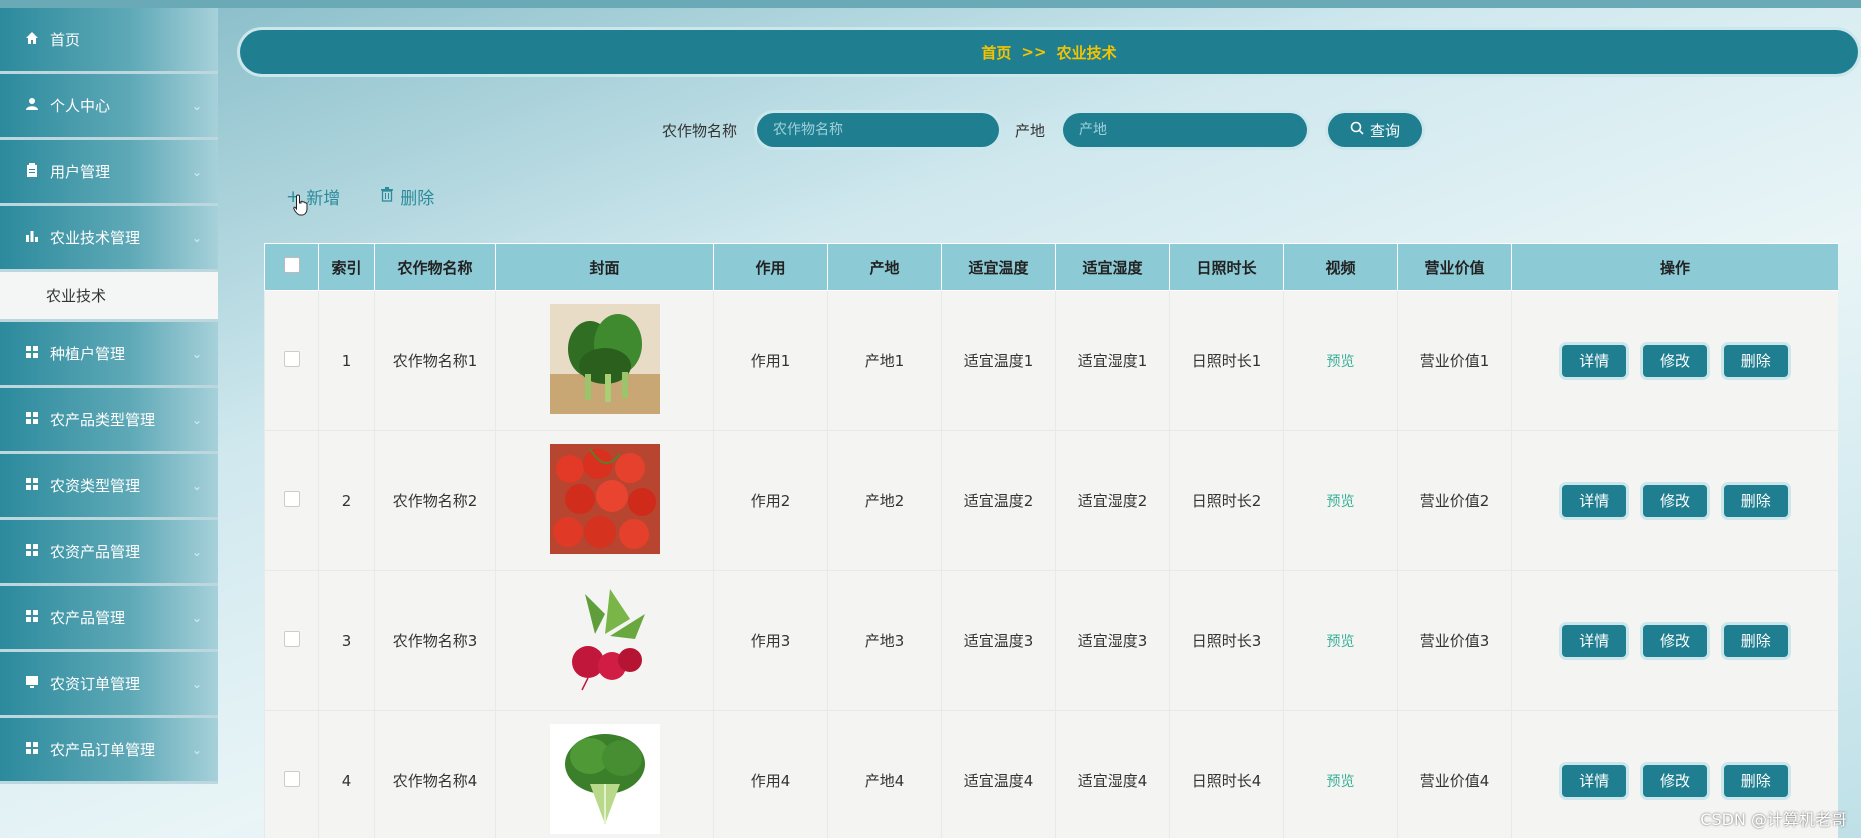 Image resolution: width=1861 pixels, height=838 pixels. I want to click on search-bar: 农作物名称 产地 查询, so click(930, 130).